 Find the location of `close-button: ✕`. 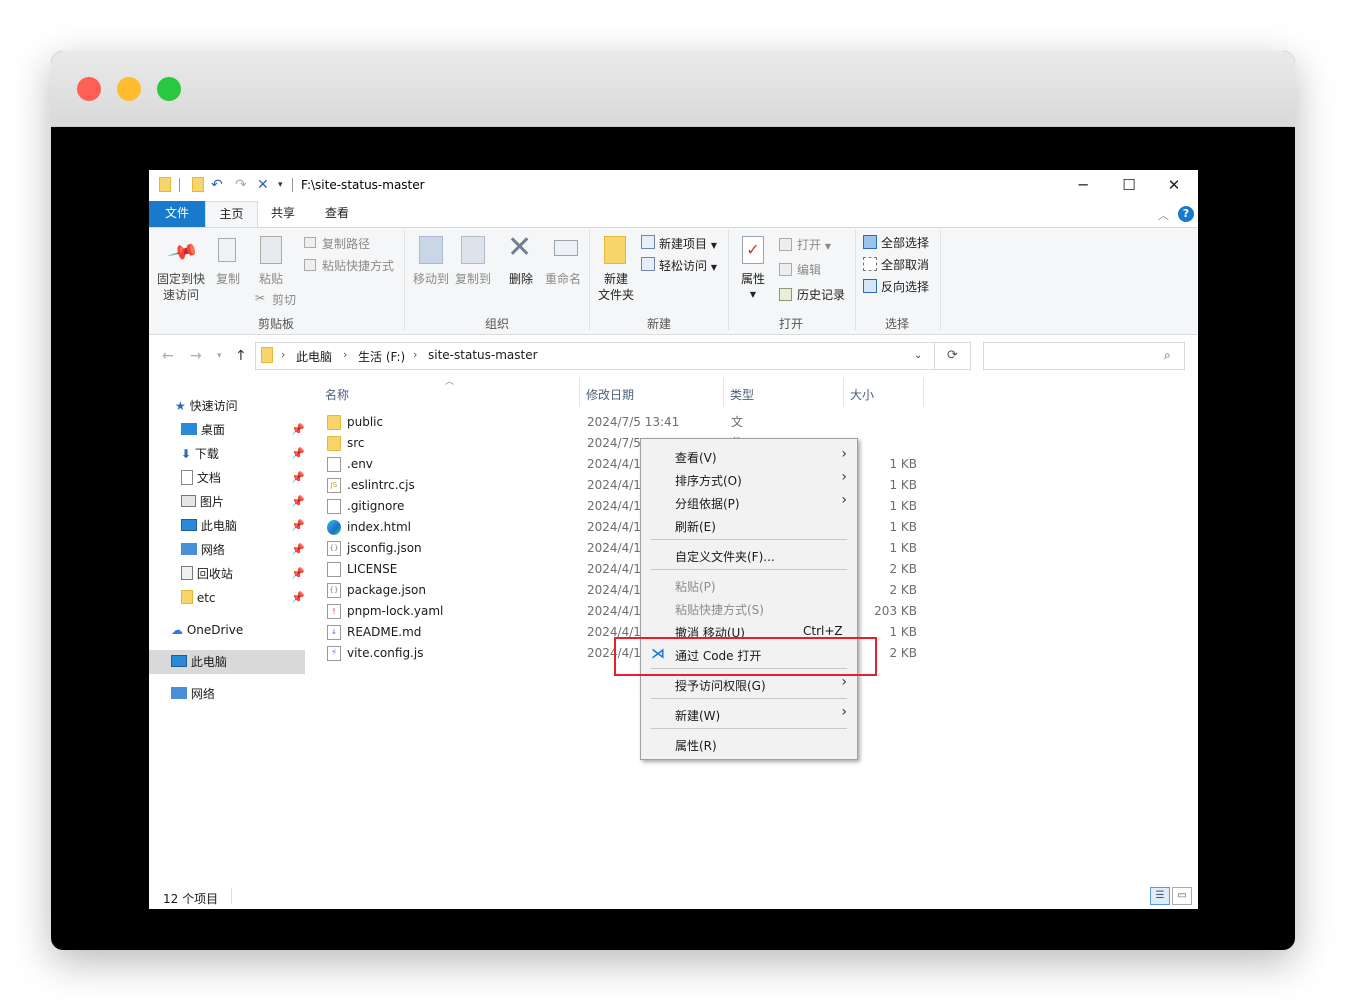

close-button: ✕ is located at coordinates (1174, 186).